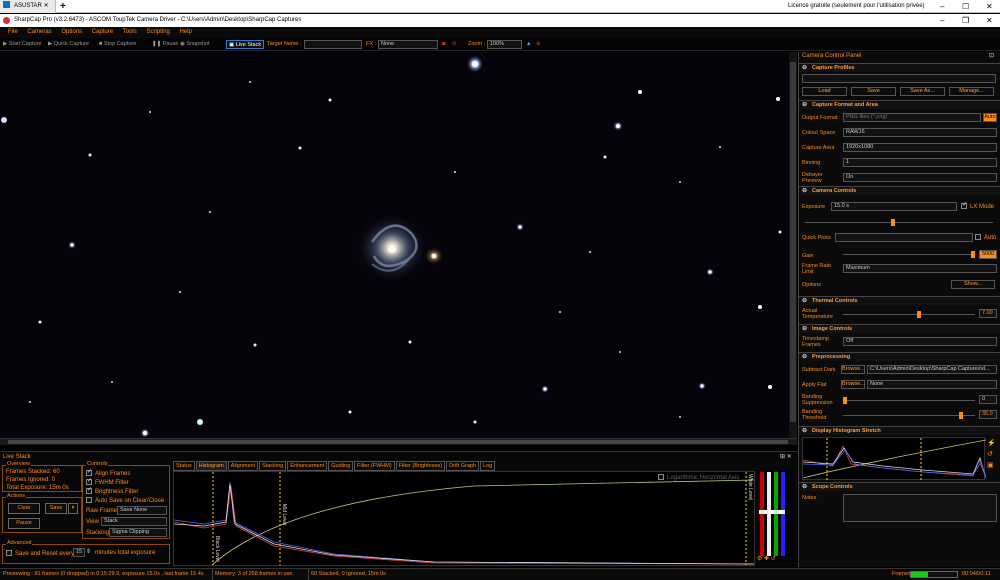 Image resolution: width=1000 pixels, height=580 pixels. I want to click on reticle-icon: ⊕, so click(538, 44).